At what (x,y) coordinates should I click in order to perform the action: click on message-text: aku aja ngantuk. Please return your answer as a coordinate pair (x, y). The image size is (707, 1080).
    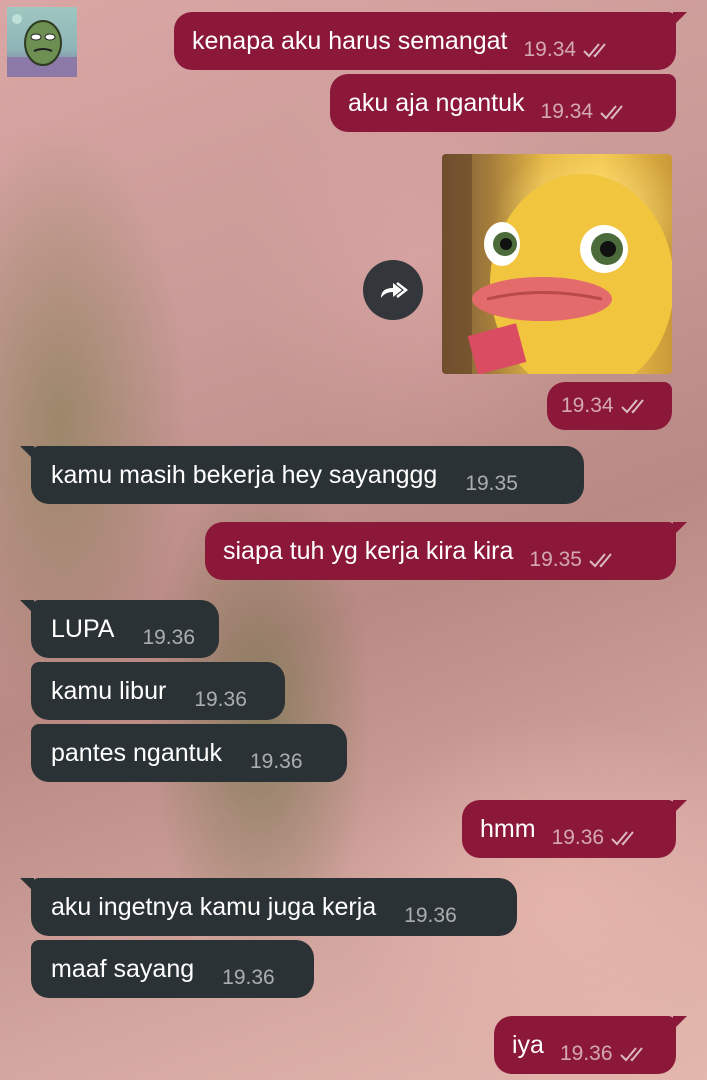
    Looking at the image, I should click on (436, 103).